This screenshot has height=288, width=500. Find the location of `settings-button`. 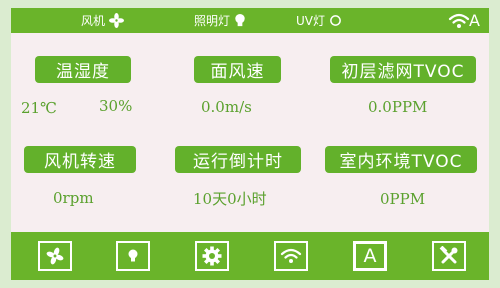

settings-button is located at coordinates (212, 256).